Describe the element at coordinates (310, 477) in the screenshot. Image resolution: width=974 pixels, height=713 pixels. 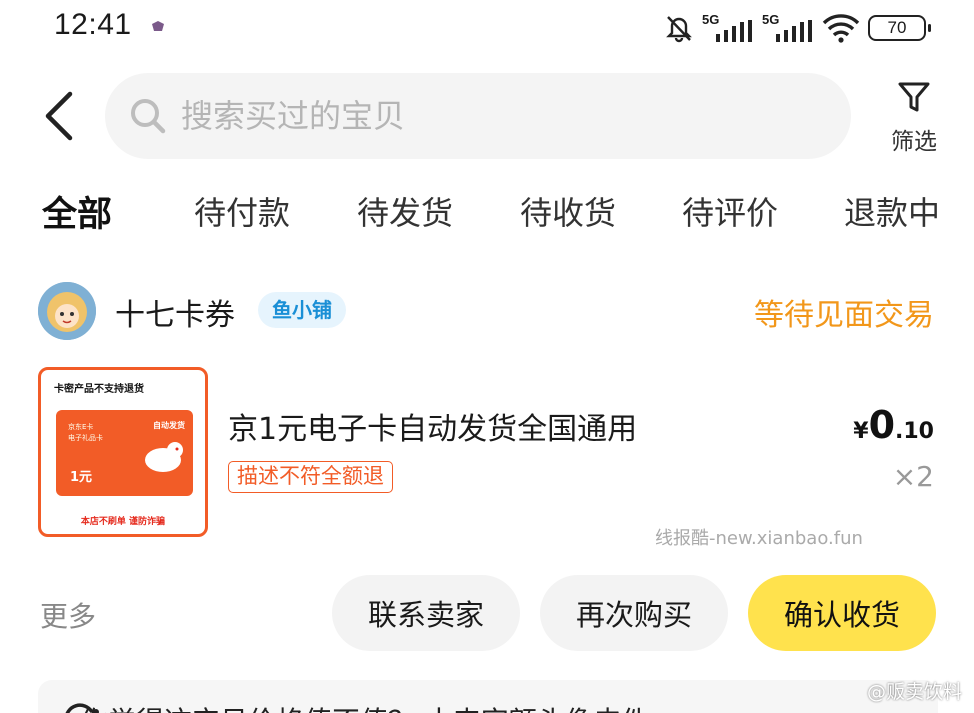
I see `refund-tag: 描述不符全额退` at that location.